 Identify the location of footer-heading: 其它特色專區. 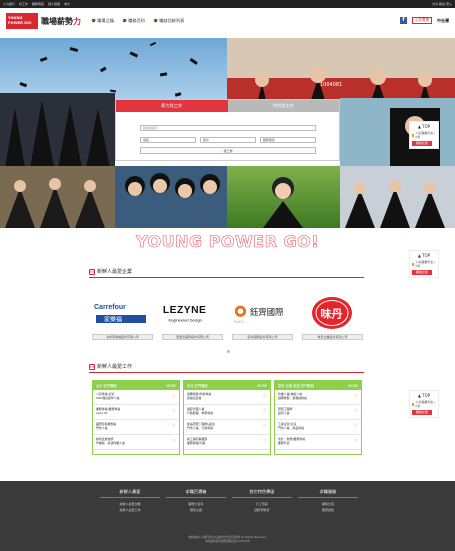
(262, 493).